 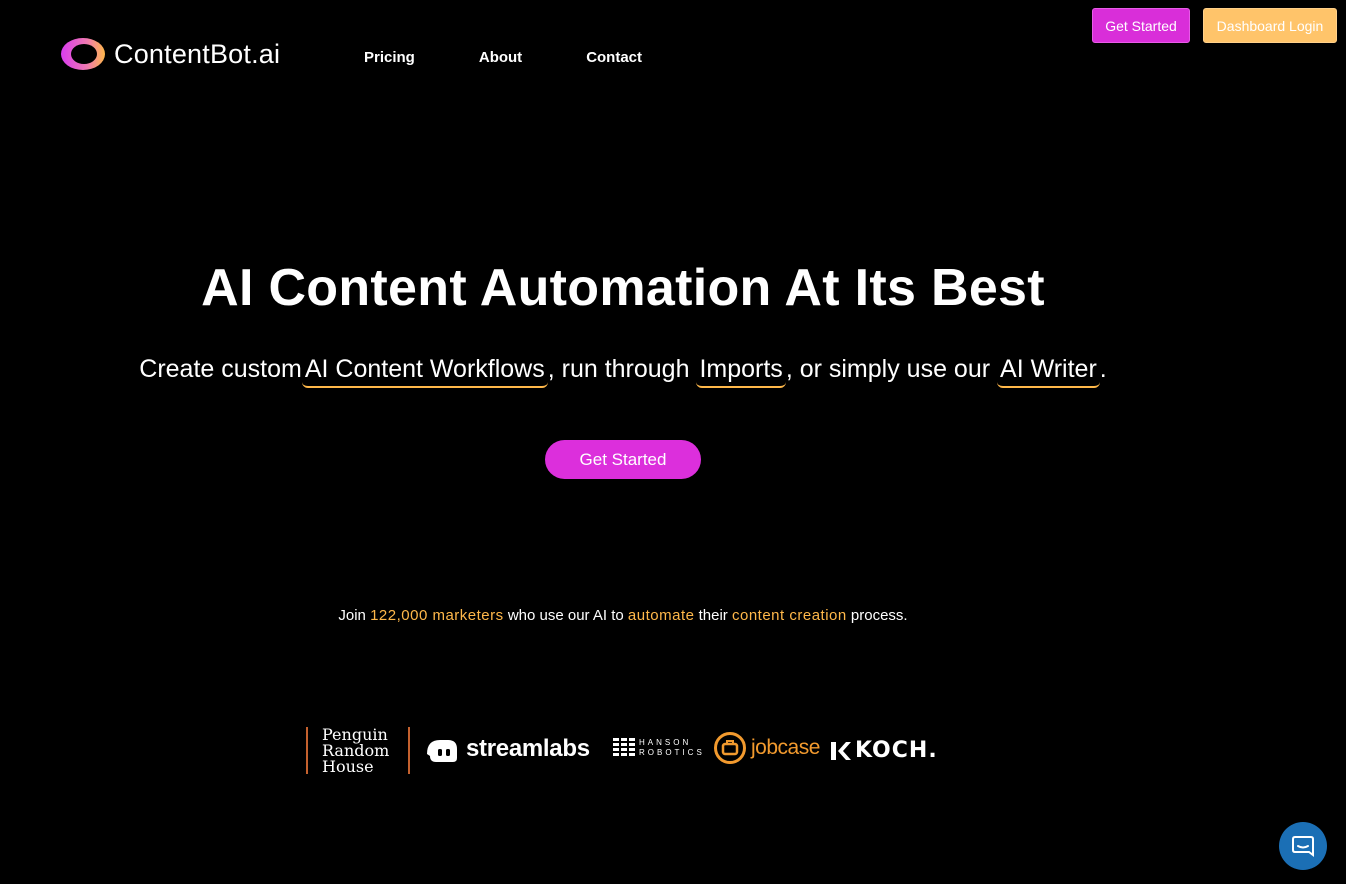 I want to click on koch-wordmark: KOCH., so click(x=896, y=750).